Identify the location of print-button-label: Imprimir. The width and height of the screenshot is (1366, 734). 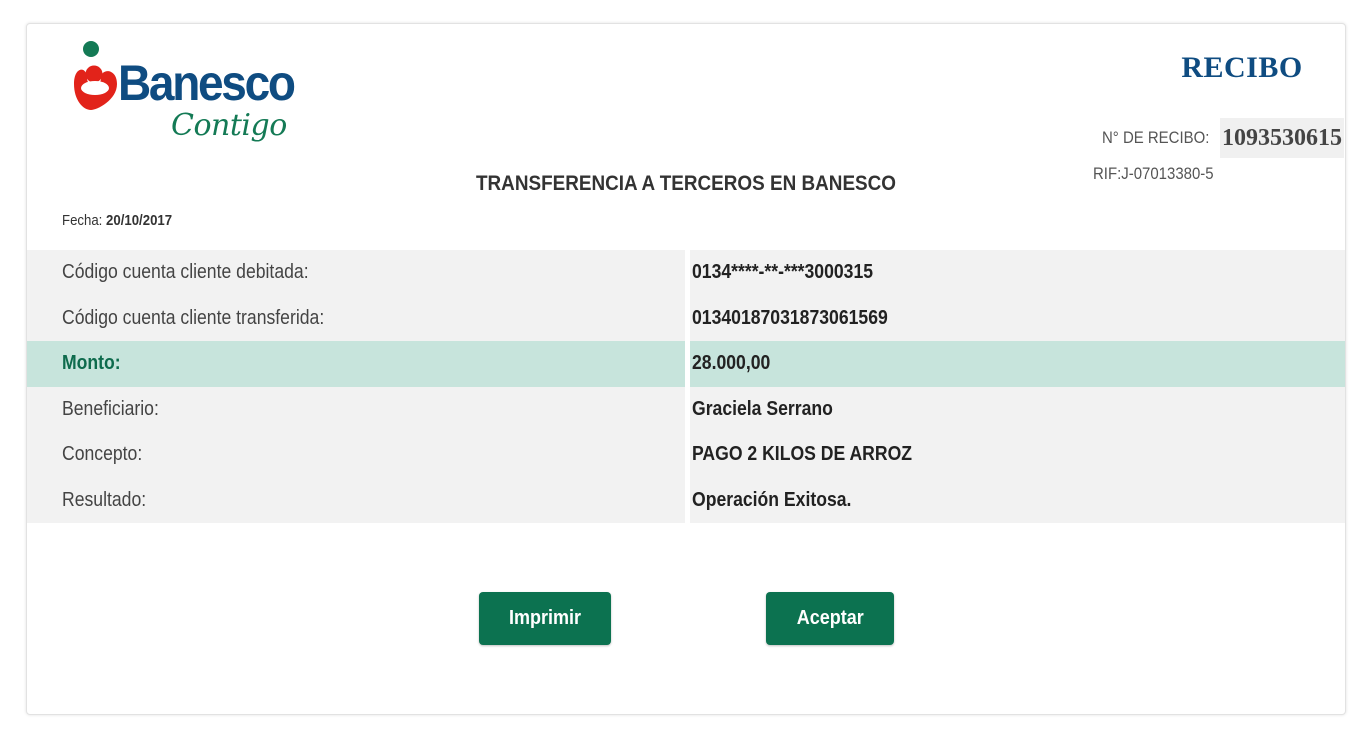
(545, 618).